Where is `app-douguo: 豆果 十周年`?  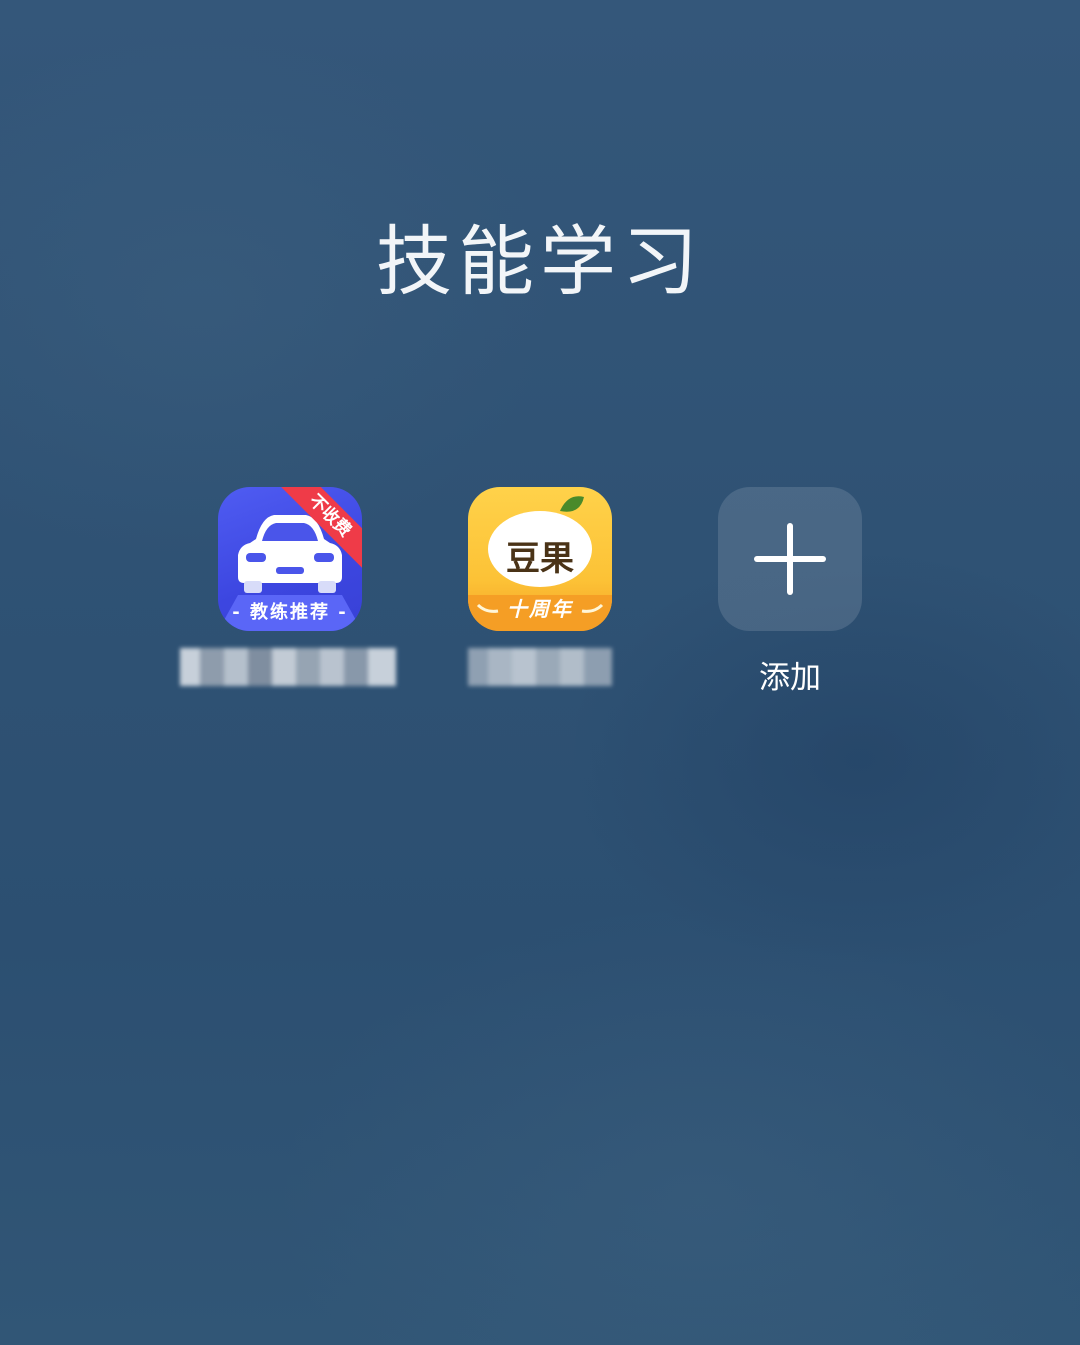 app-douguo: 豆果 十周年 is located at coordinates (540, 559).